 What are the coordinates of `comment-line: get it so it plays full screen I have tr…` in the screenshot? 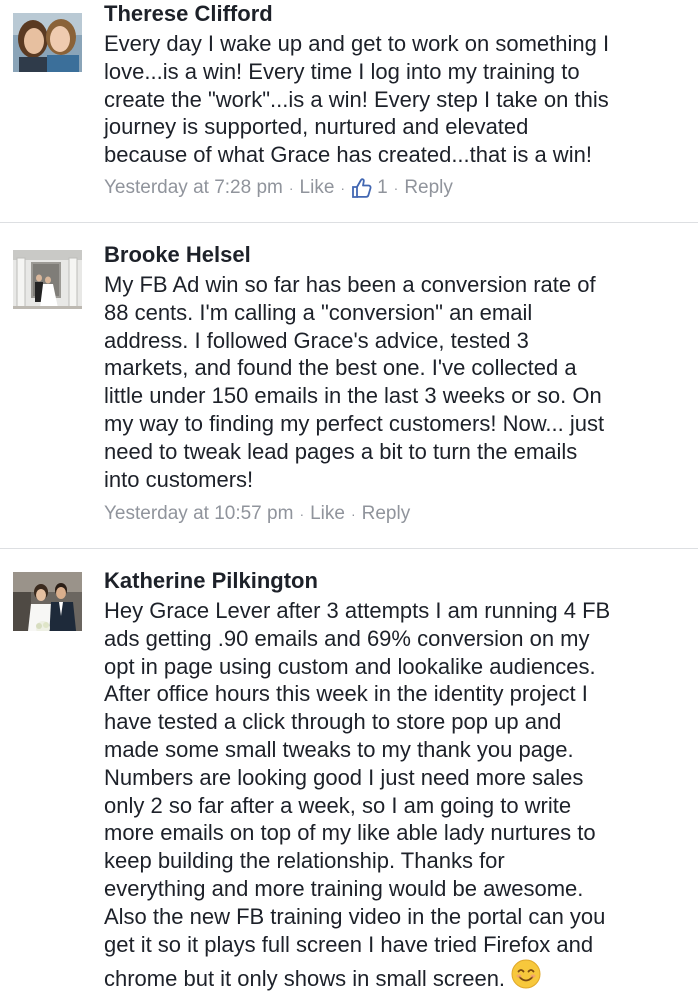 It's located at (349, 944).